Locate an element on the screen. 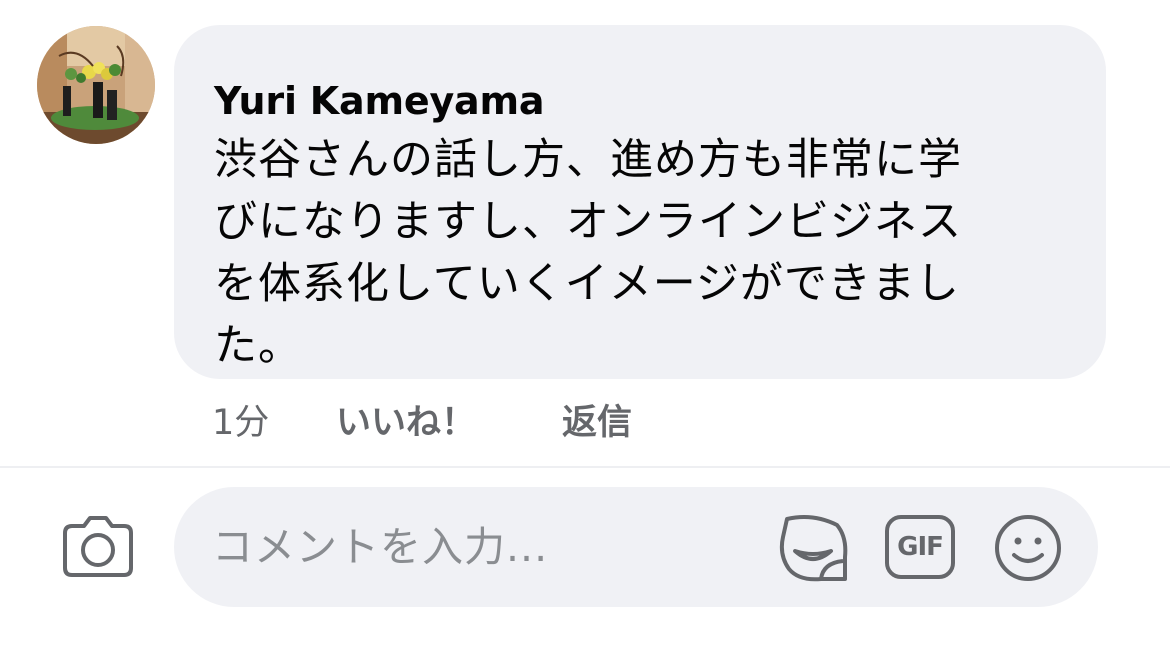  avatar-photo is located at coordinates (96, 85).